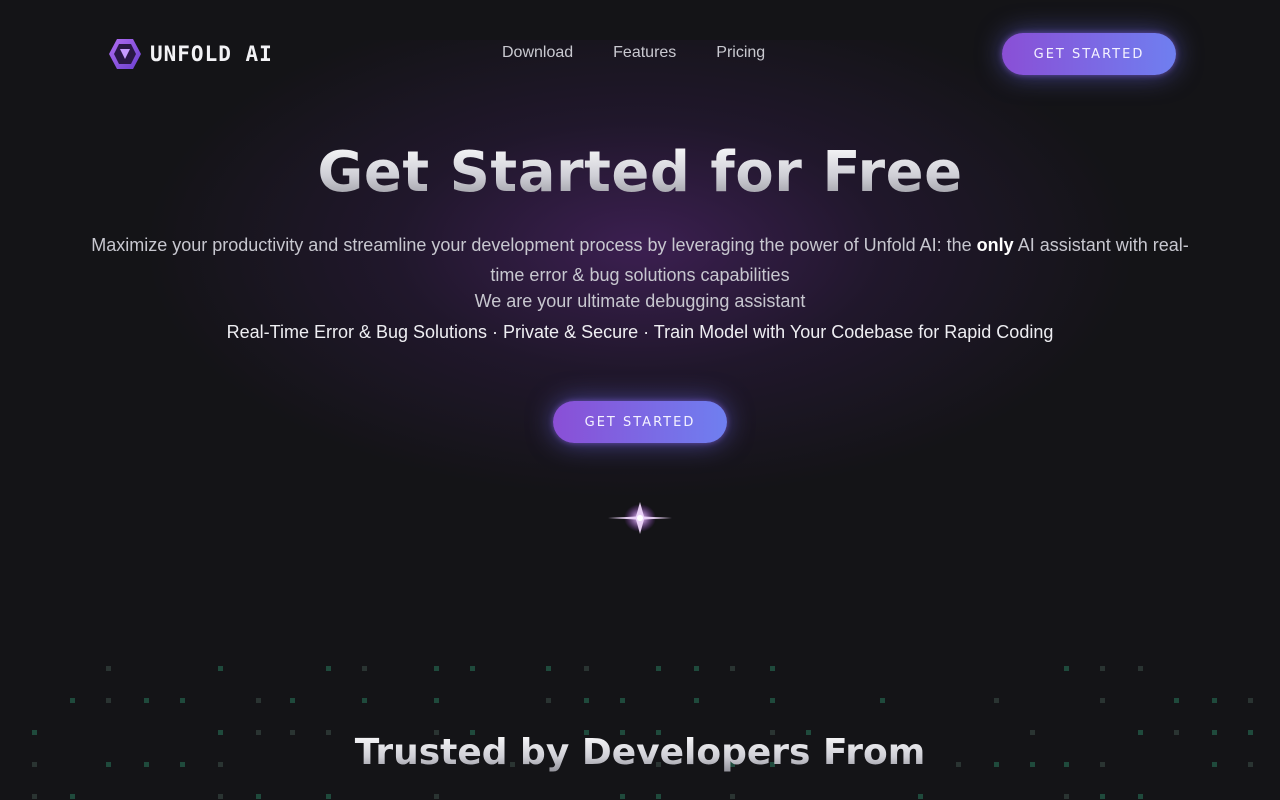  I want to click on hero-get-started-button: GET STARTED, so click(640, 422).